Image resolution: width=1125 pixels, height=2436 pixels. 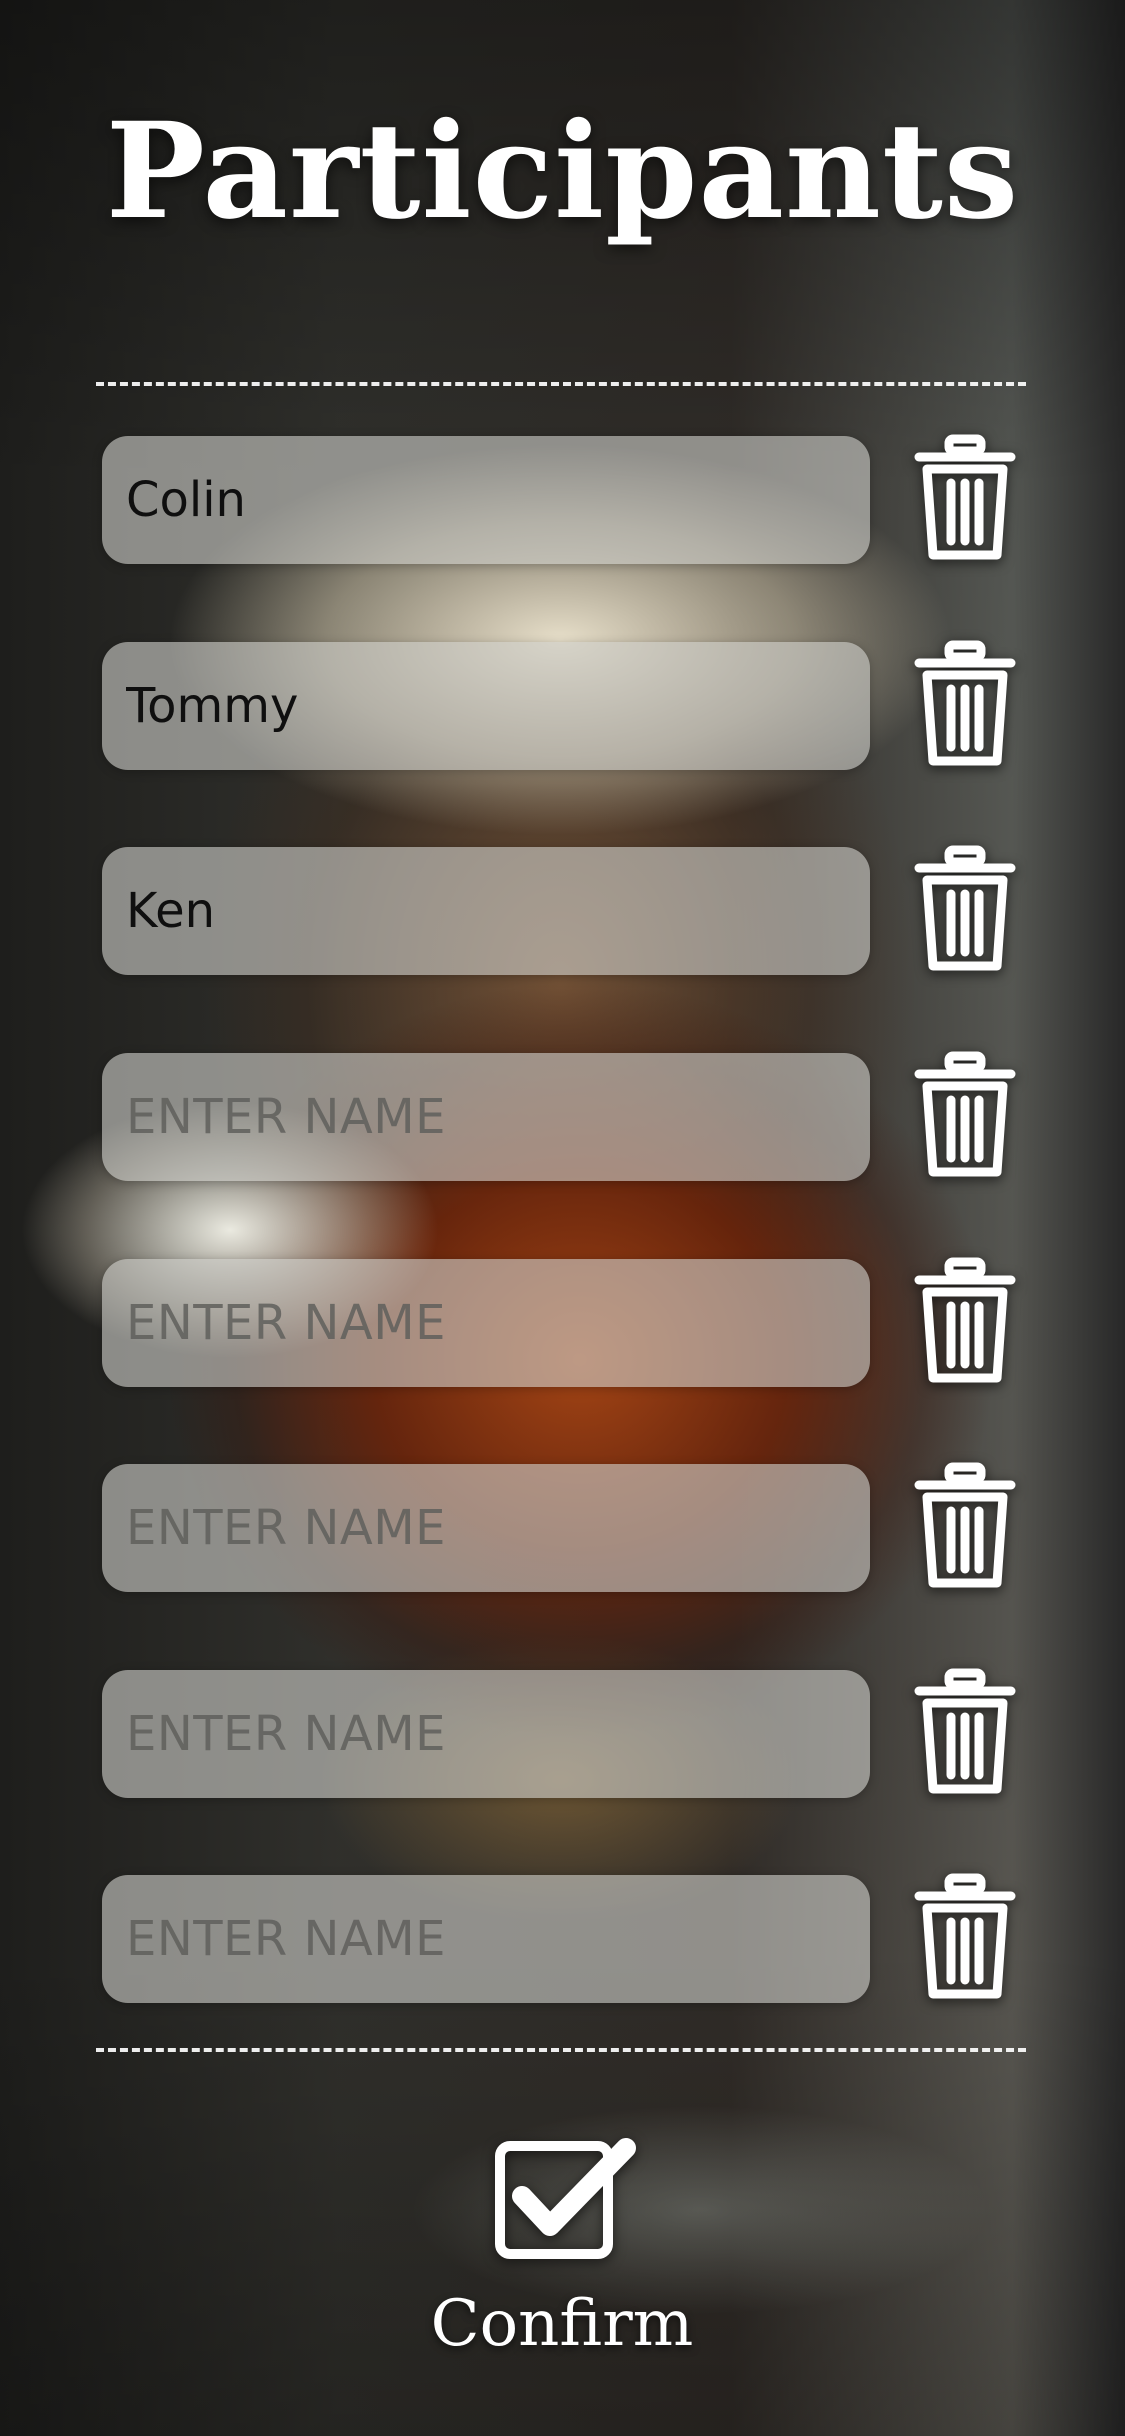 I want to click on bottom-dashed-divider, so click(x=561, y=2050).